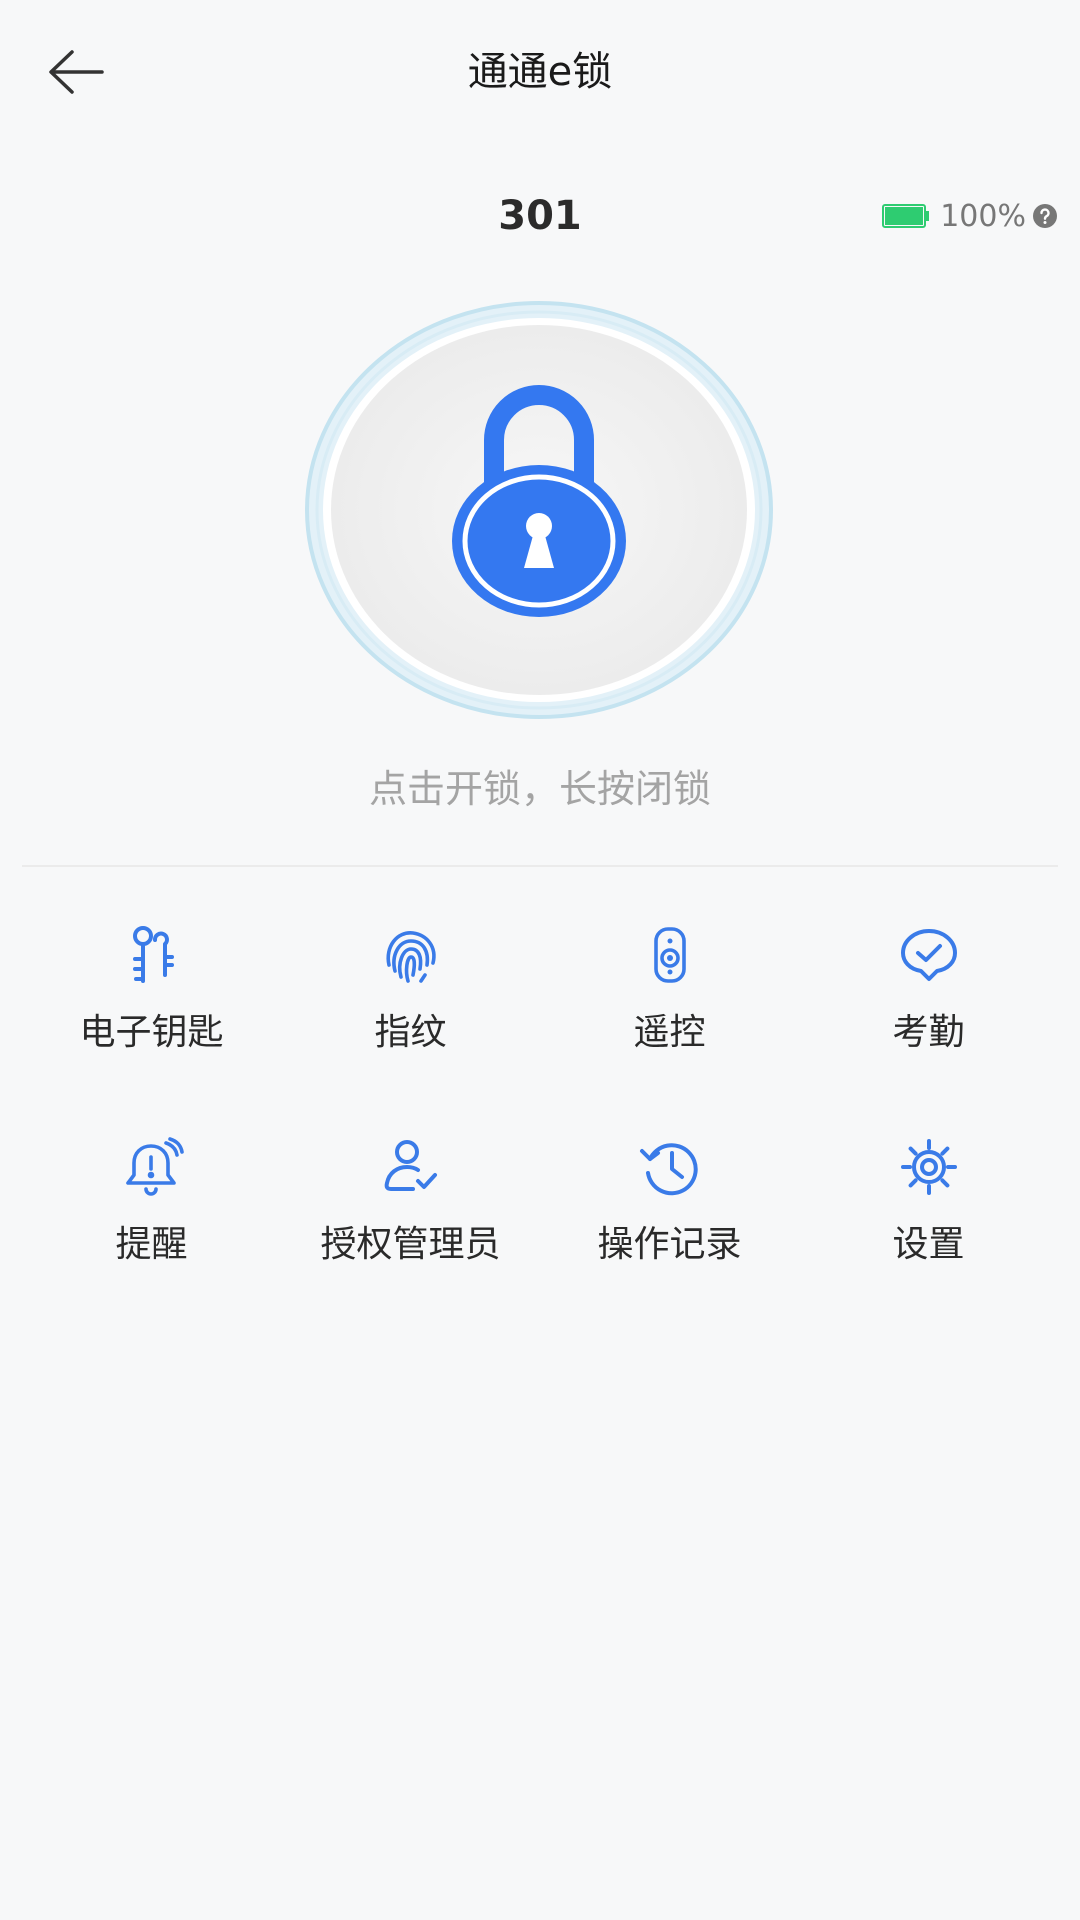 This screenshot has height=1920, width=1080. What do you see at coordinates (669, 1006) in the screenshot?
I see `menu-item-remote-control: 遥控` at bounding box center [669, 1006].